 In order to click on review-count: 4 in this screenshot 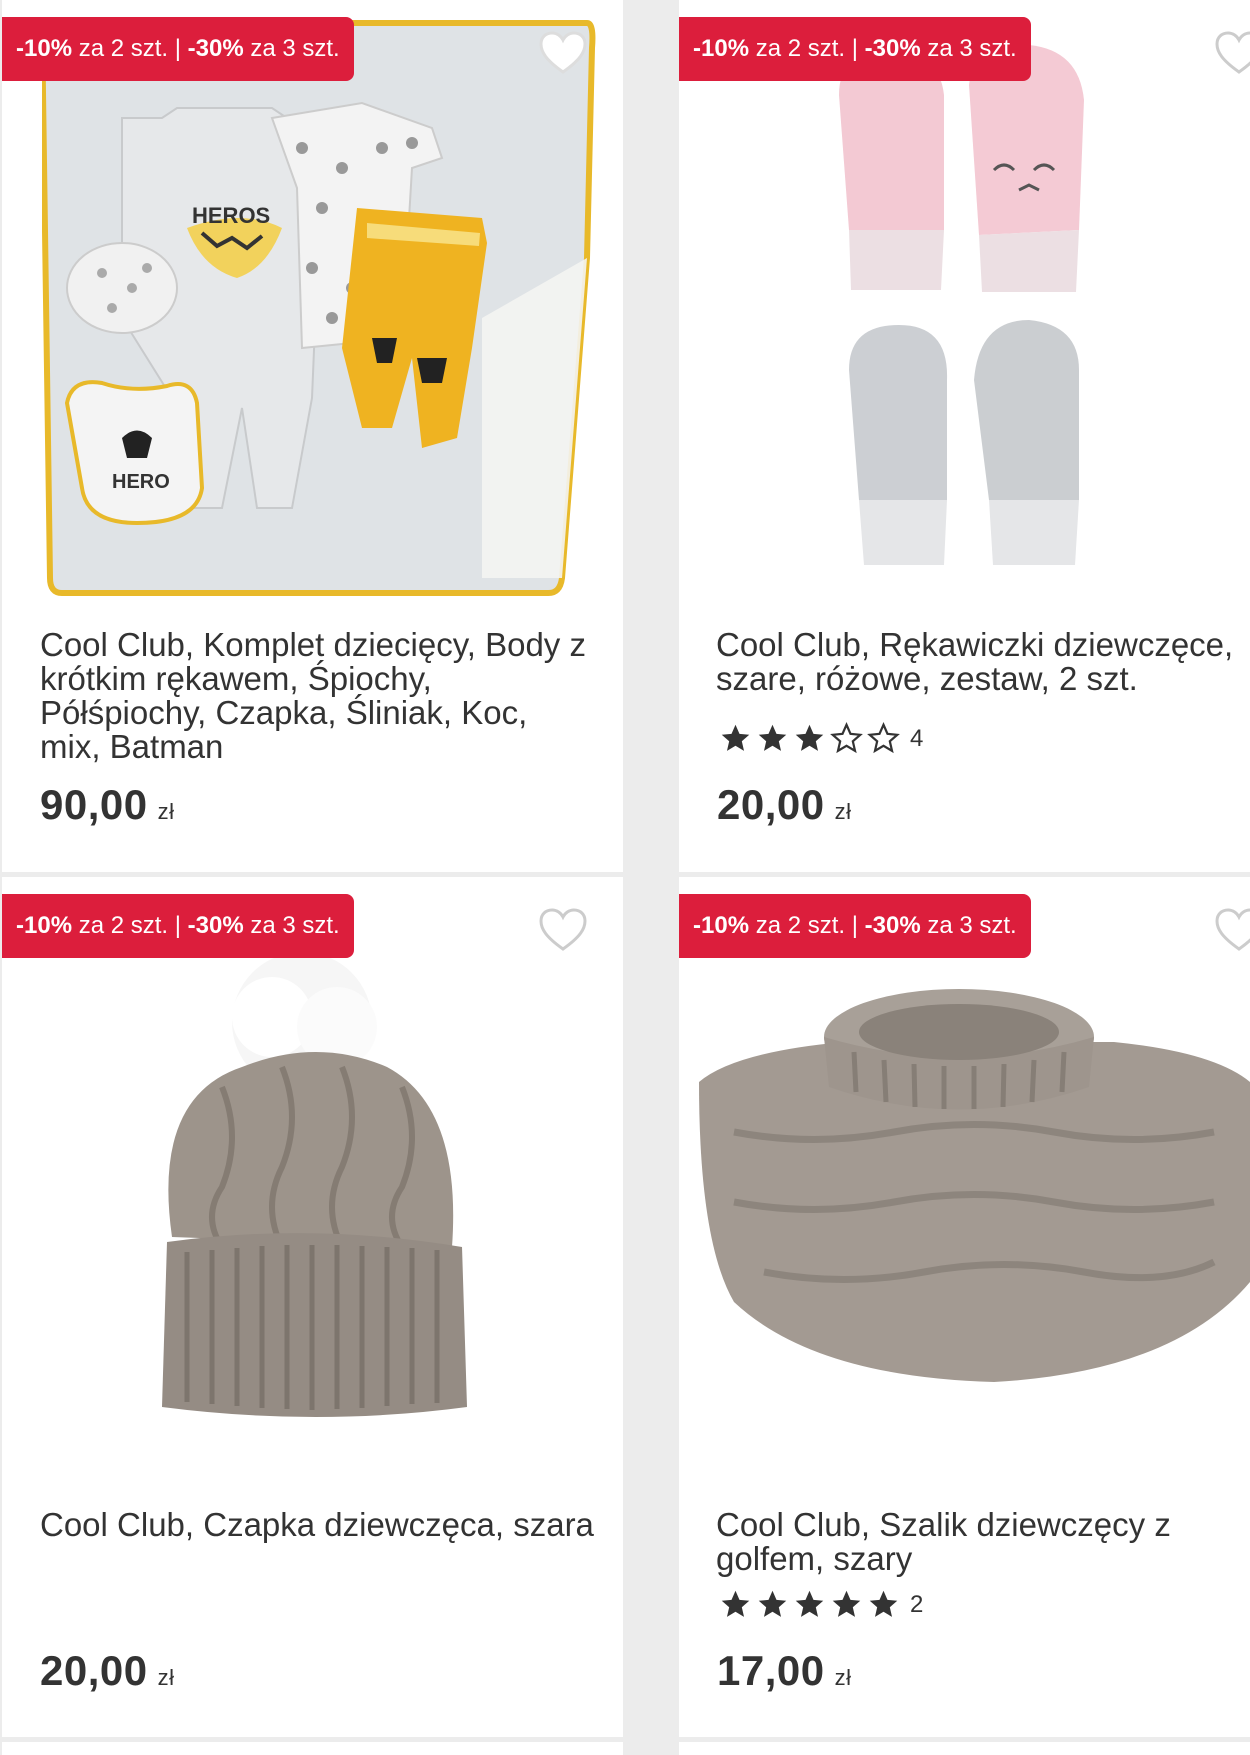, I will do `click(917, 738)`.